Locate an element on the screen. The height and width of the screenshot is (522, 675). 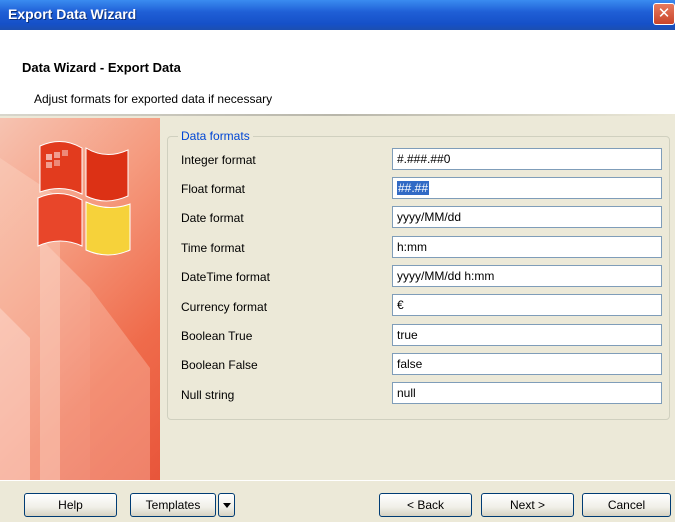
integer-format-label: Integer format is located at coordinates (218, 160).